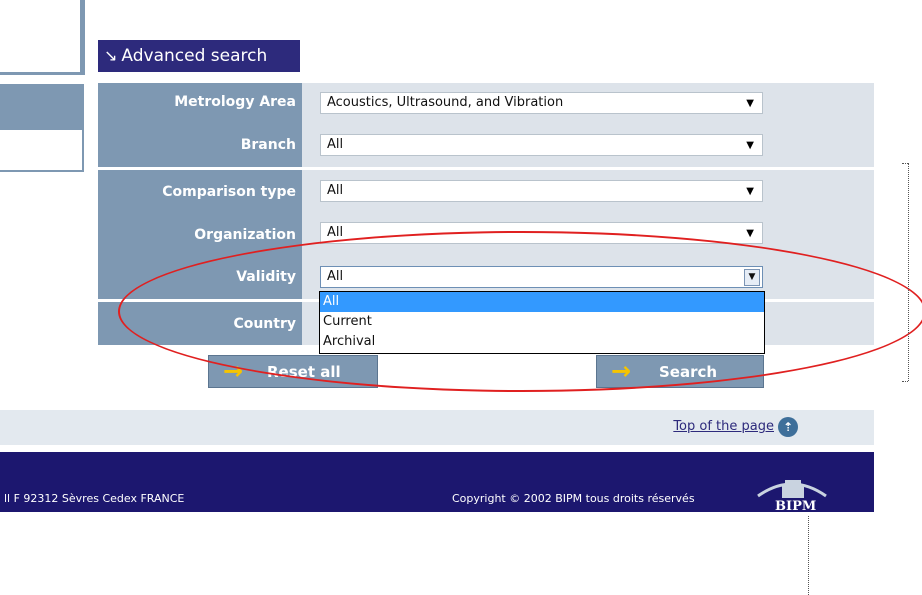 This screenshot has width=922, height=595. Describe the element at coordinates (200, 214) in the screenshot. I see `label-column` at that location.